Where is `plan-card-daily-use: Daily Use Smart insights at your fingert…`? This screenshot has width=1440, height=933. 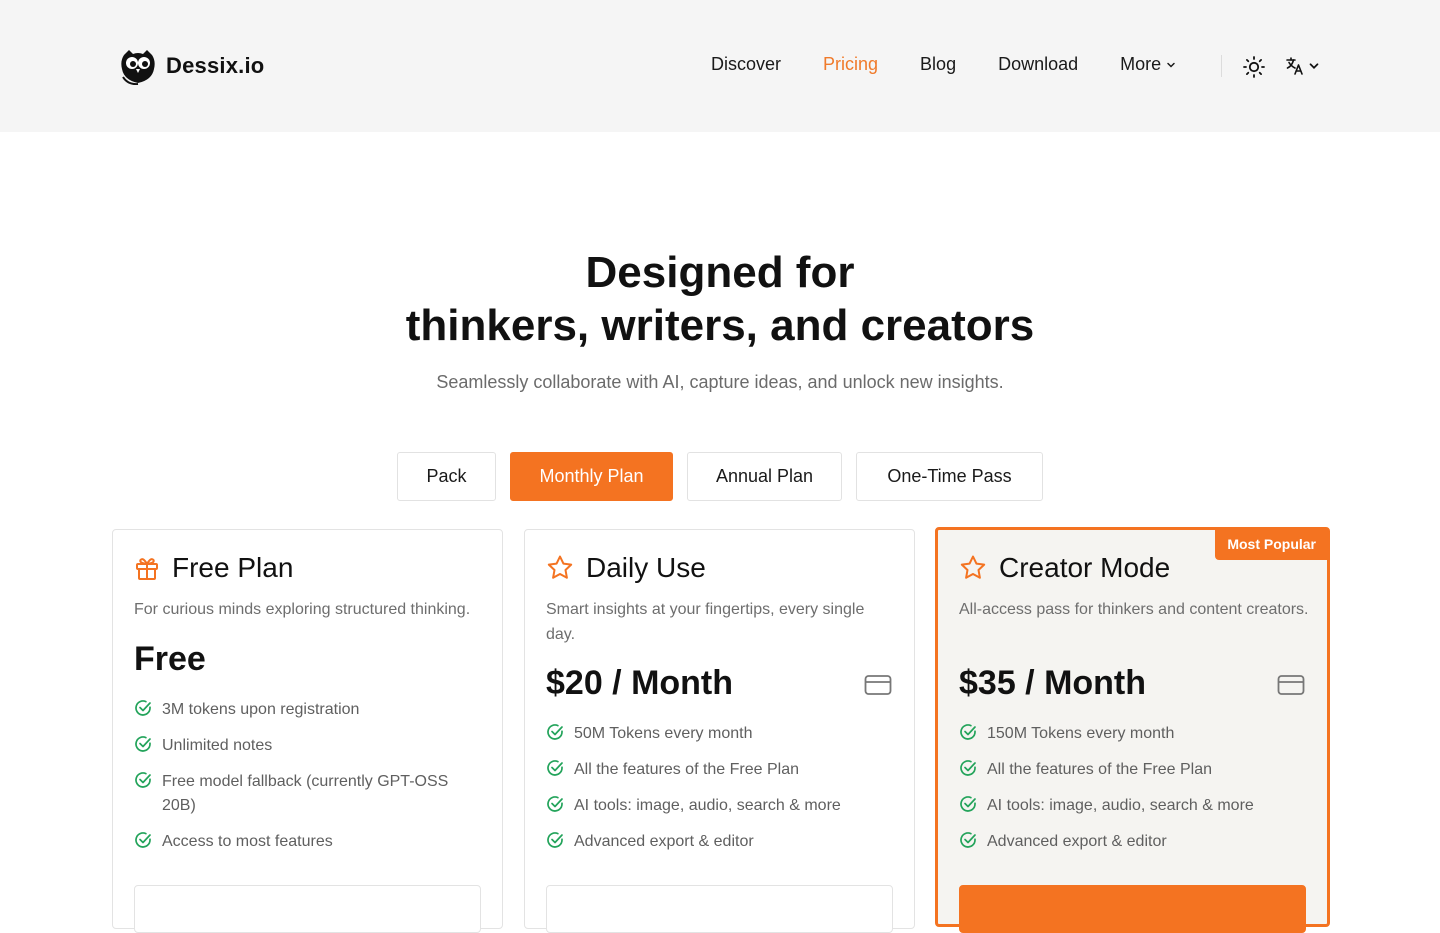
plan-card-daily-use: Daily Use Smart insights at your fingert… is located at coordinates (719, 731).